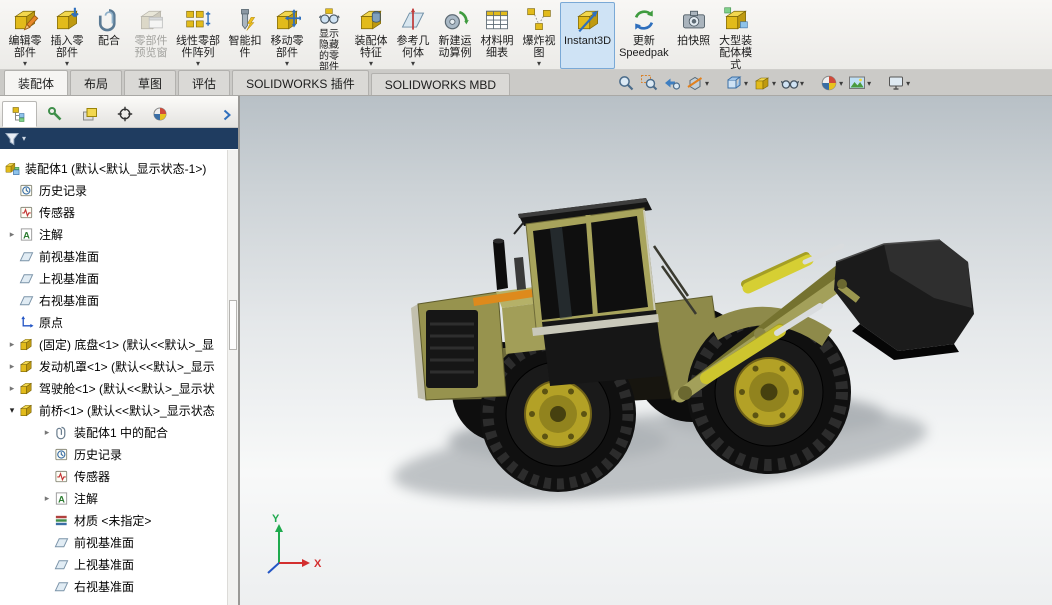  I want to click on edit-component-button: 编辑零 部件 ▾, so click(25, 35).